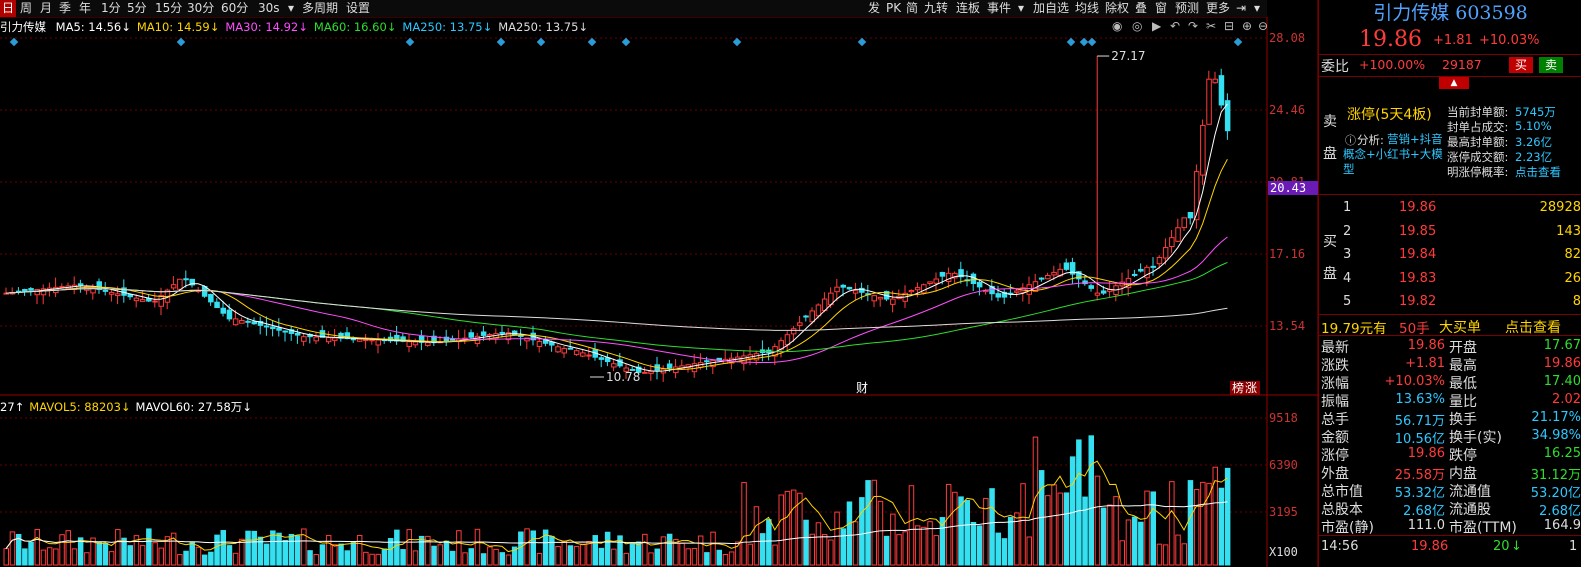 This screenshot has height=567, width=1581. I want to click on vol-axis-label: 3195, so click(1283, 512).